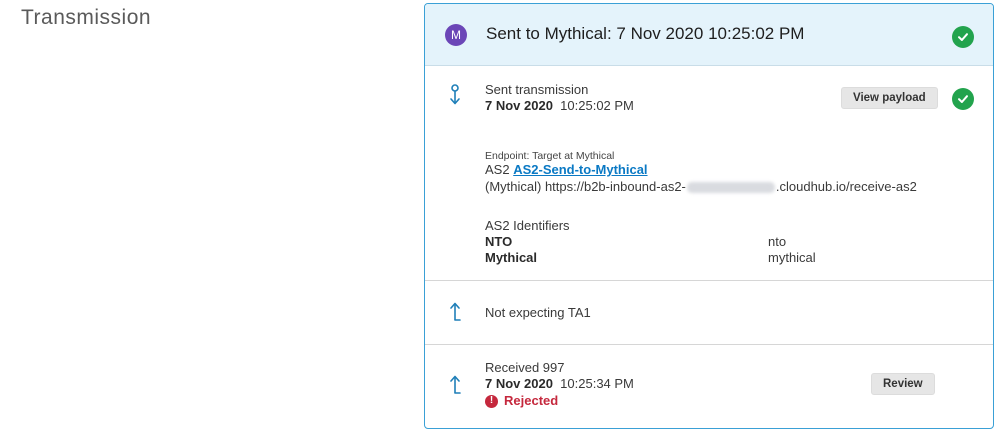  I want to click on avatar: M, so click(456, 35).